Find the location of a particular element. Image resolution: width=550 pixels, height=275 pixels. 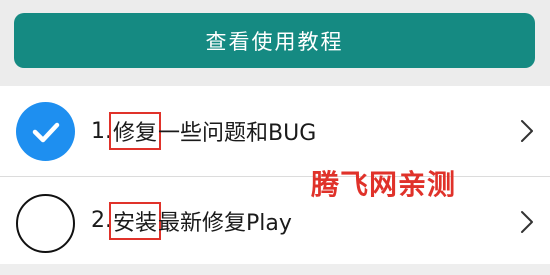

step-1-highlight: 修复 is located at coordinates (135, 131).